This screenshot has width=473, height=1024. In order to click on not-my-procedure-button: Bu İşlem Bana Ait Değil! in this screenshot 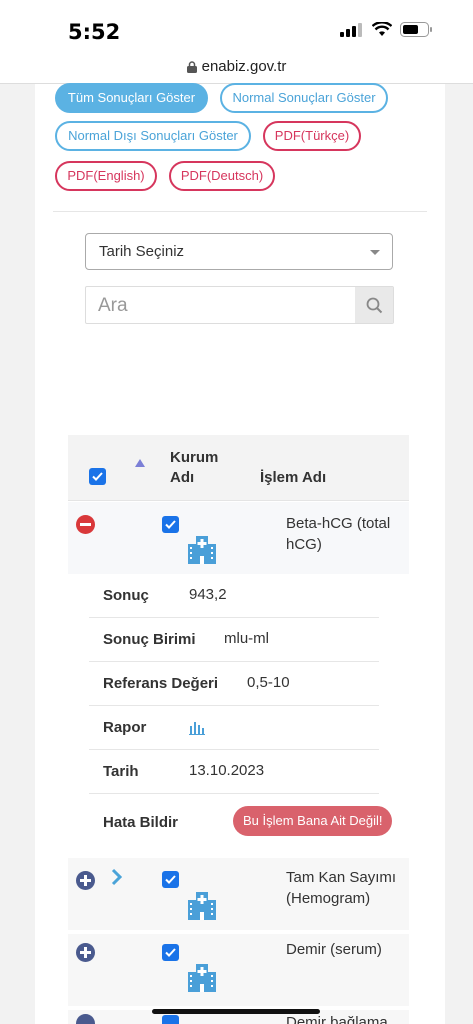, I will do `click(313, 821)`.